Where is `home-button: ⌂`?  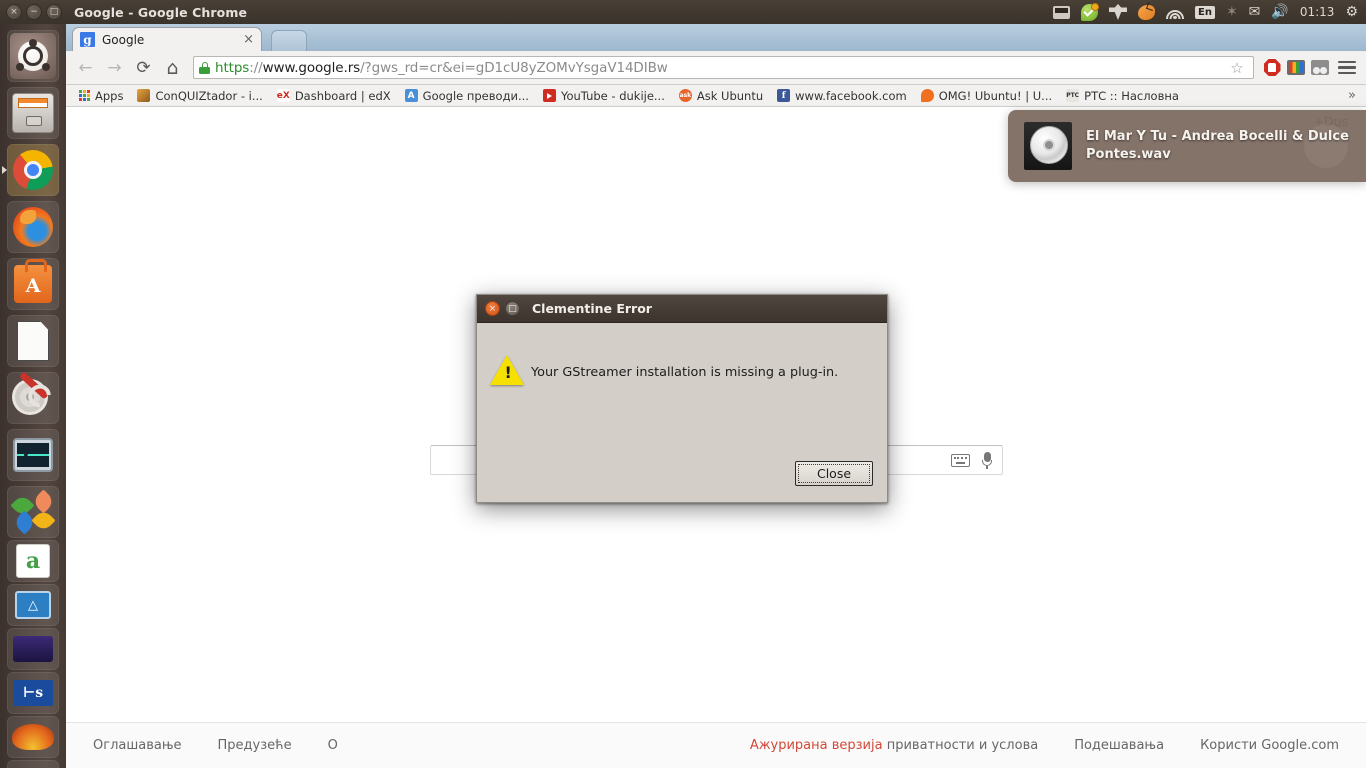 home-button: ⌂ is located at coordinates (172, 67).